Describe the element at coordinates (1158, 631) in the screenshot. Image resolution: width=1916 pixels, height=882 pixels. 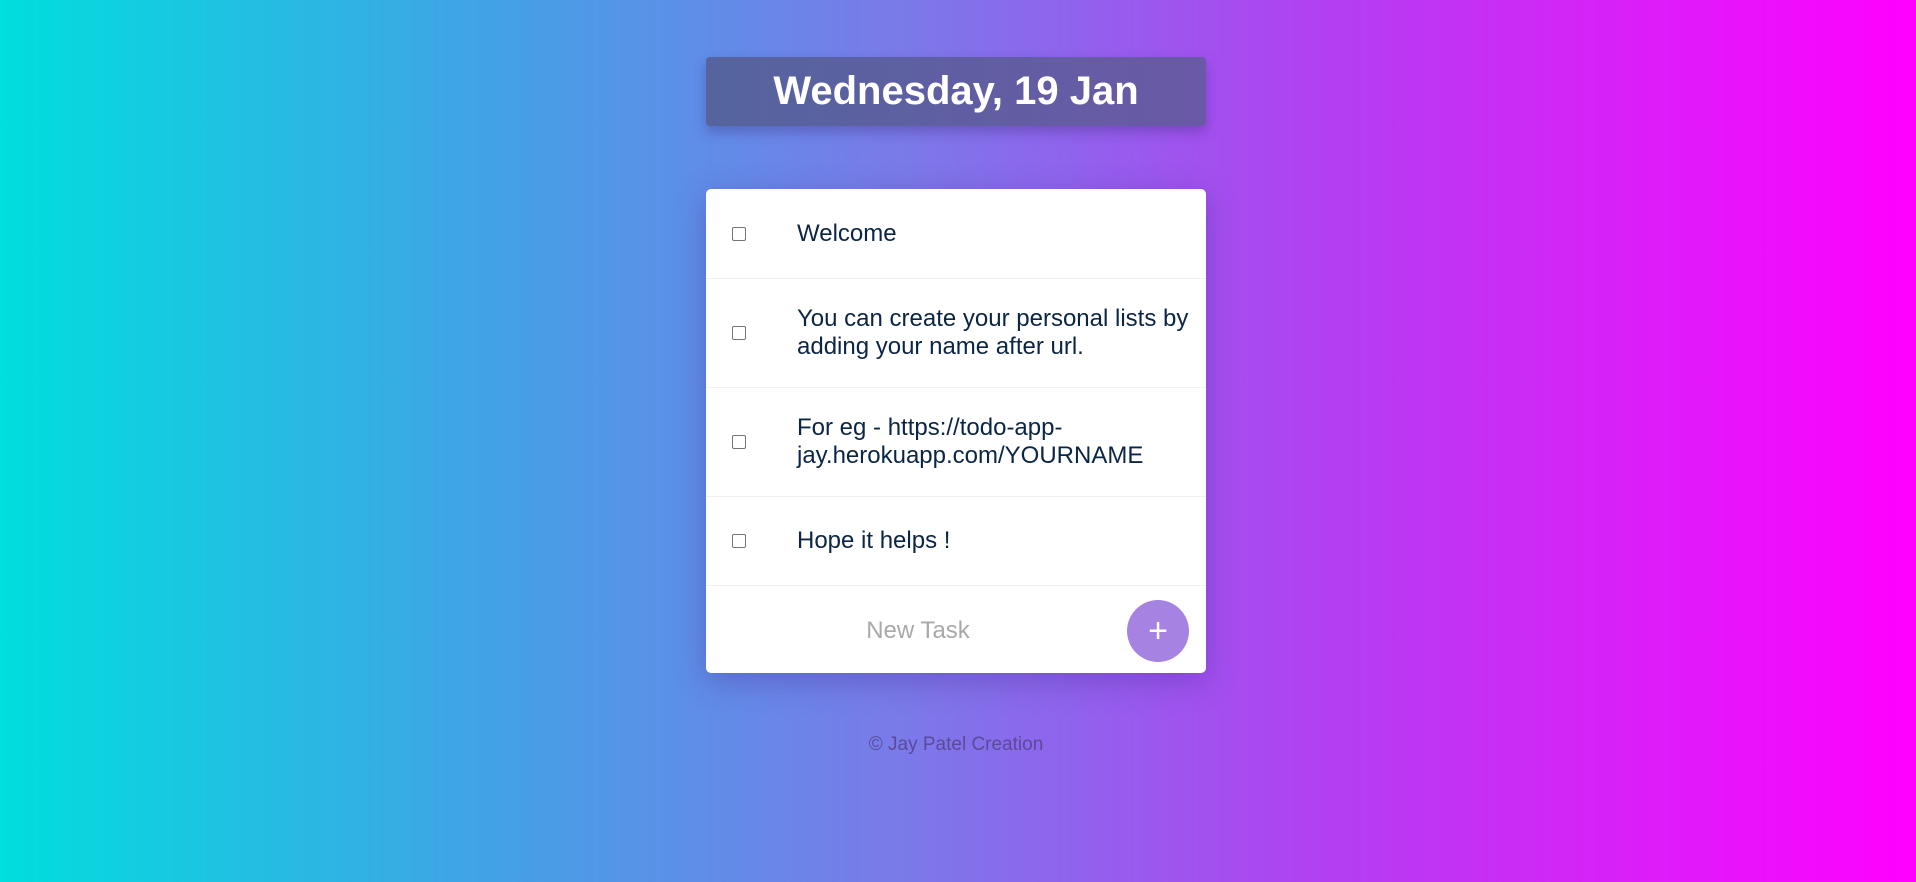
I see `add-task-button: +` at that location.